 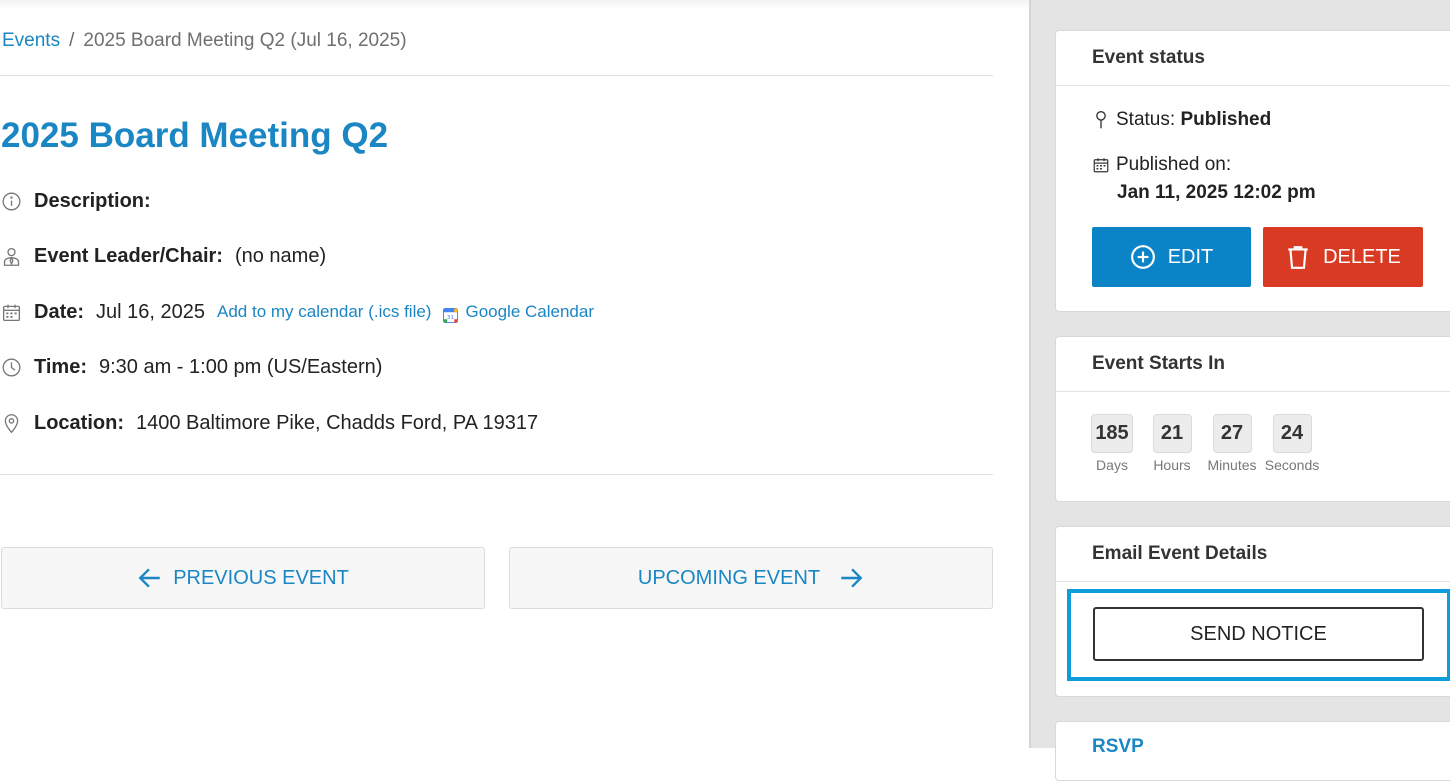 I want to click on description-label: Description:, so click(x=92, y=200).